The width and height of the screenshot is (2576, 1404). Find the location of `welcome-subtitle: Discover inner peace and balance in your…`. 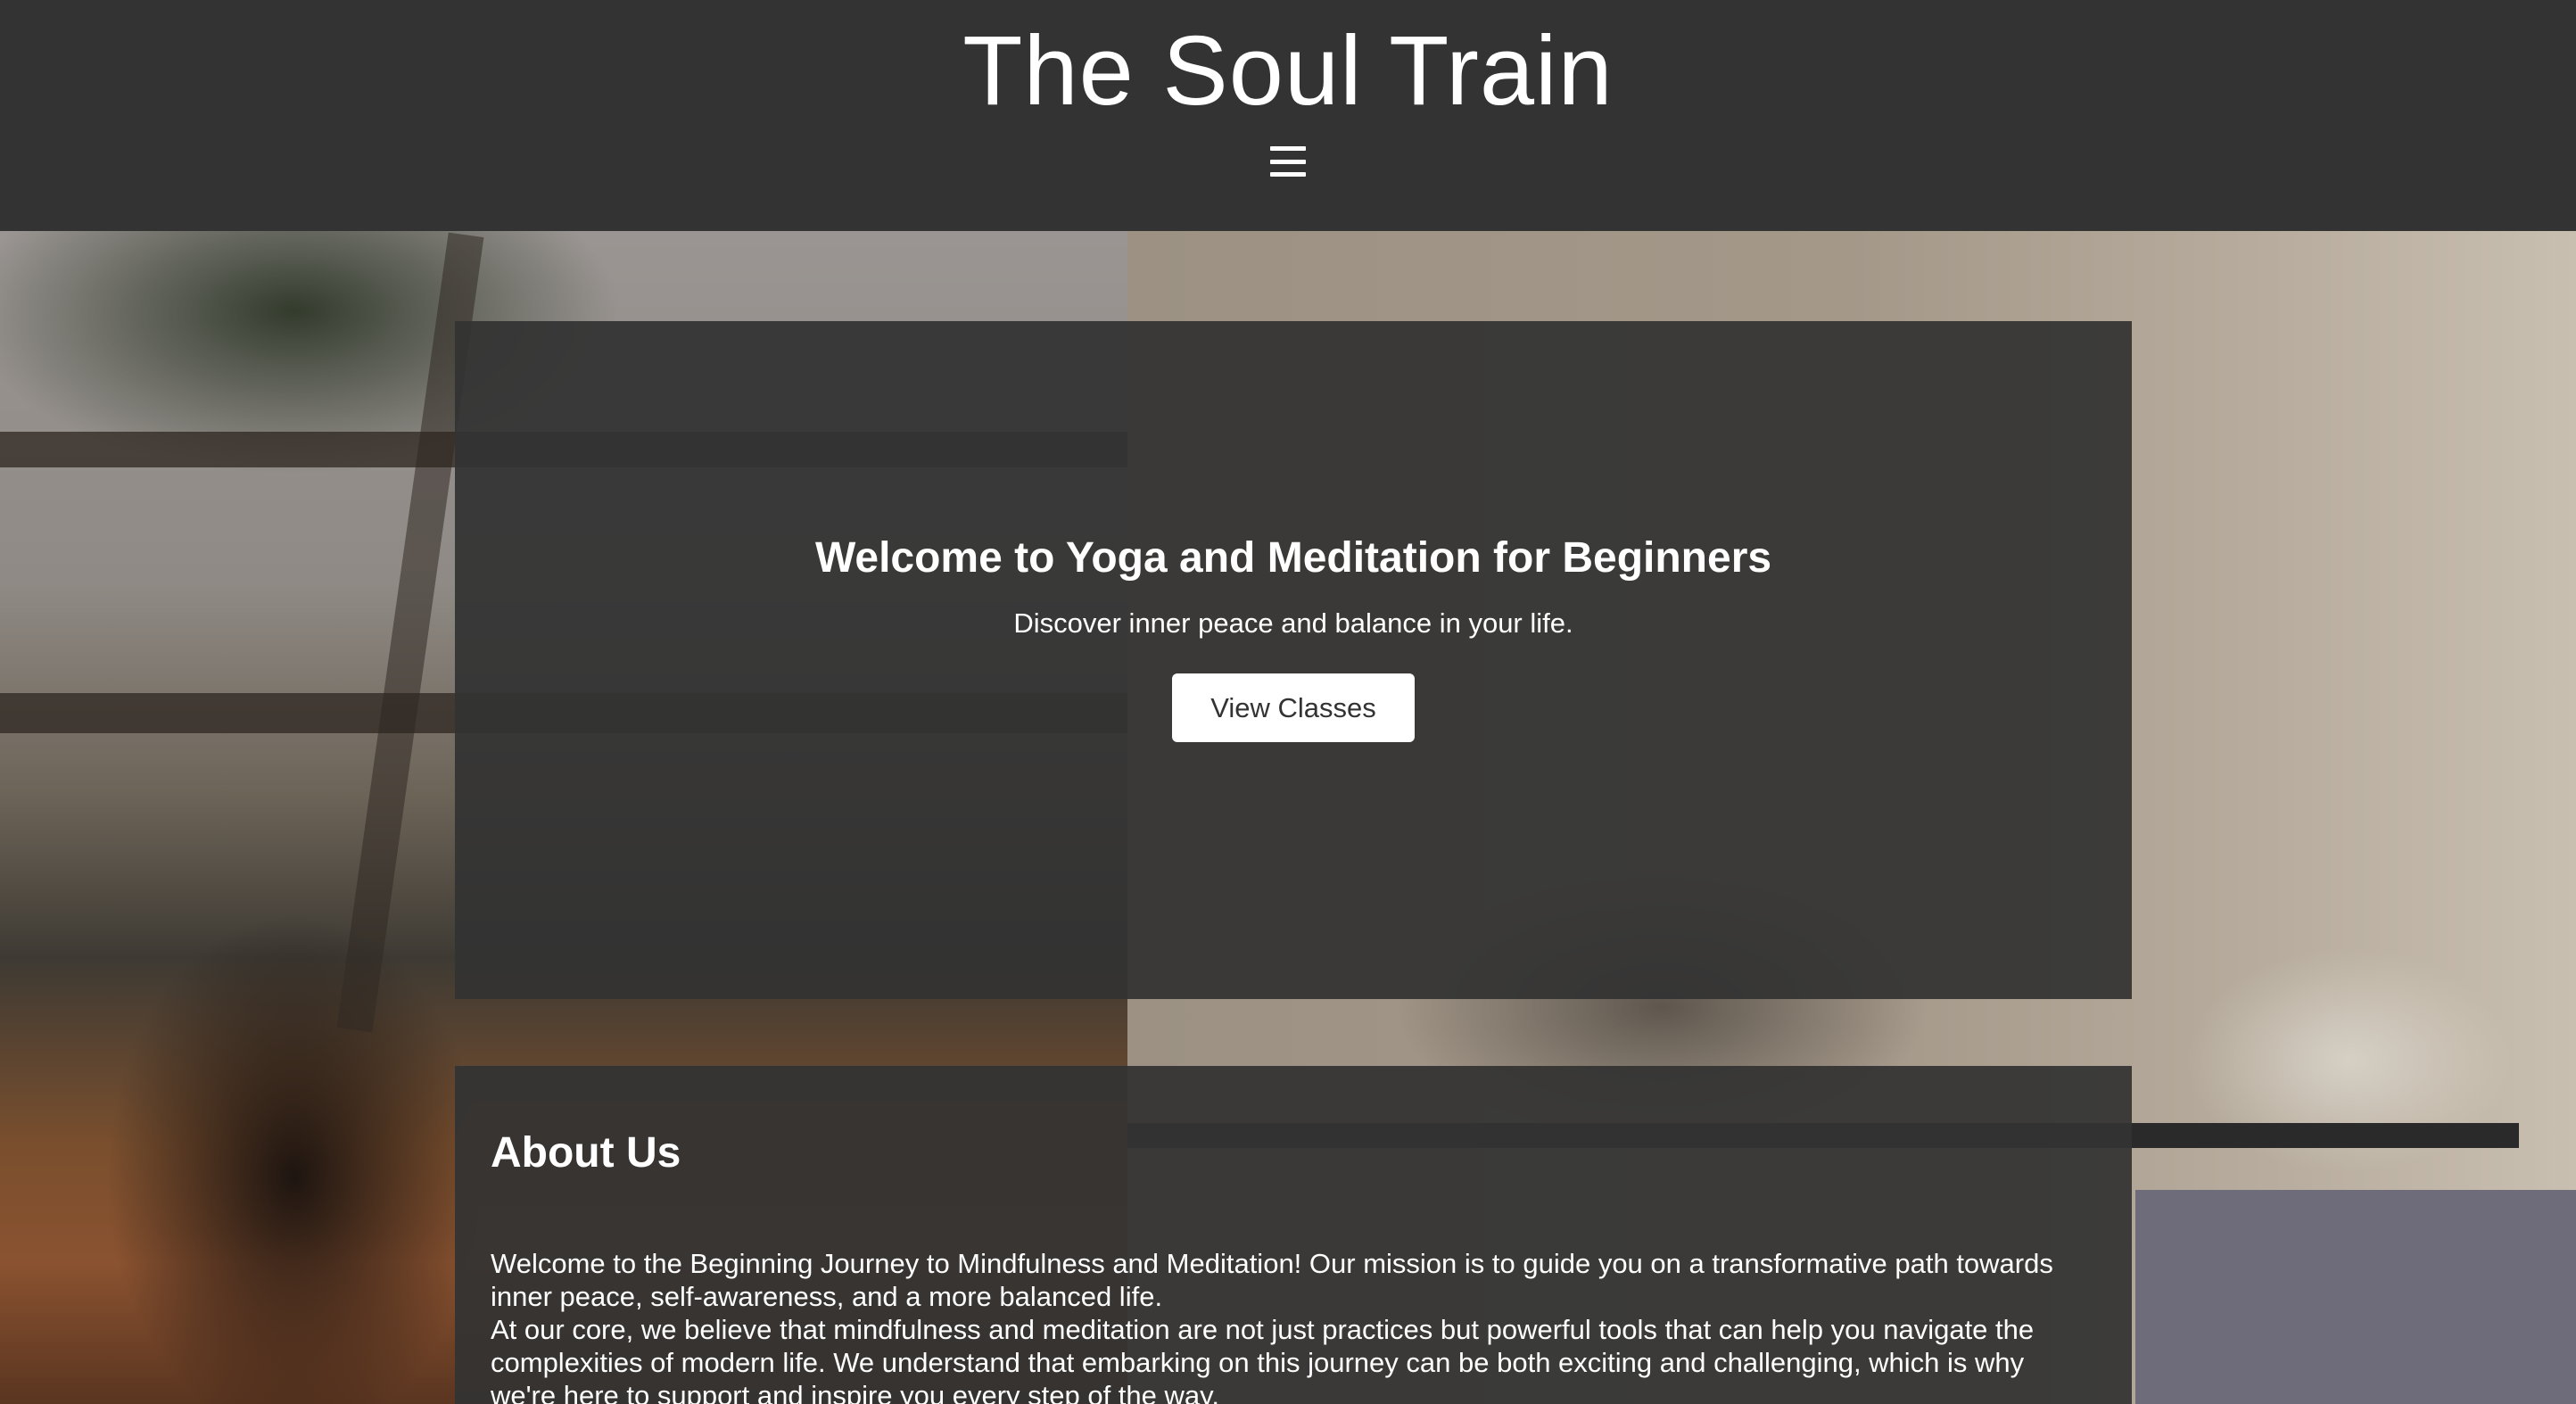

welcome-subtitle: Discover inner peace and balance in your… is located at coordinates (1293, 623).